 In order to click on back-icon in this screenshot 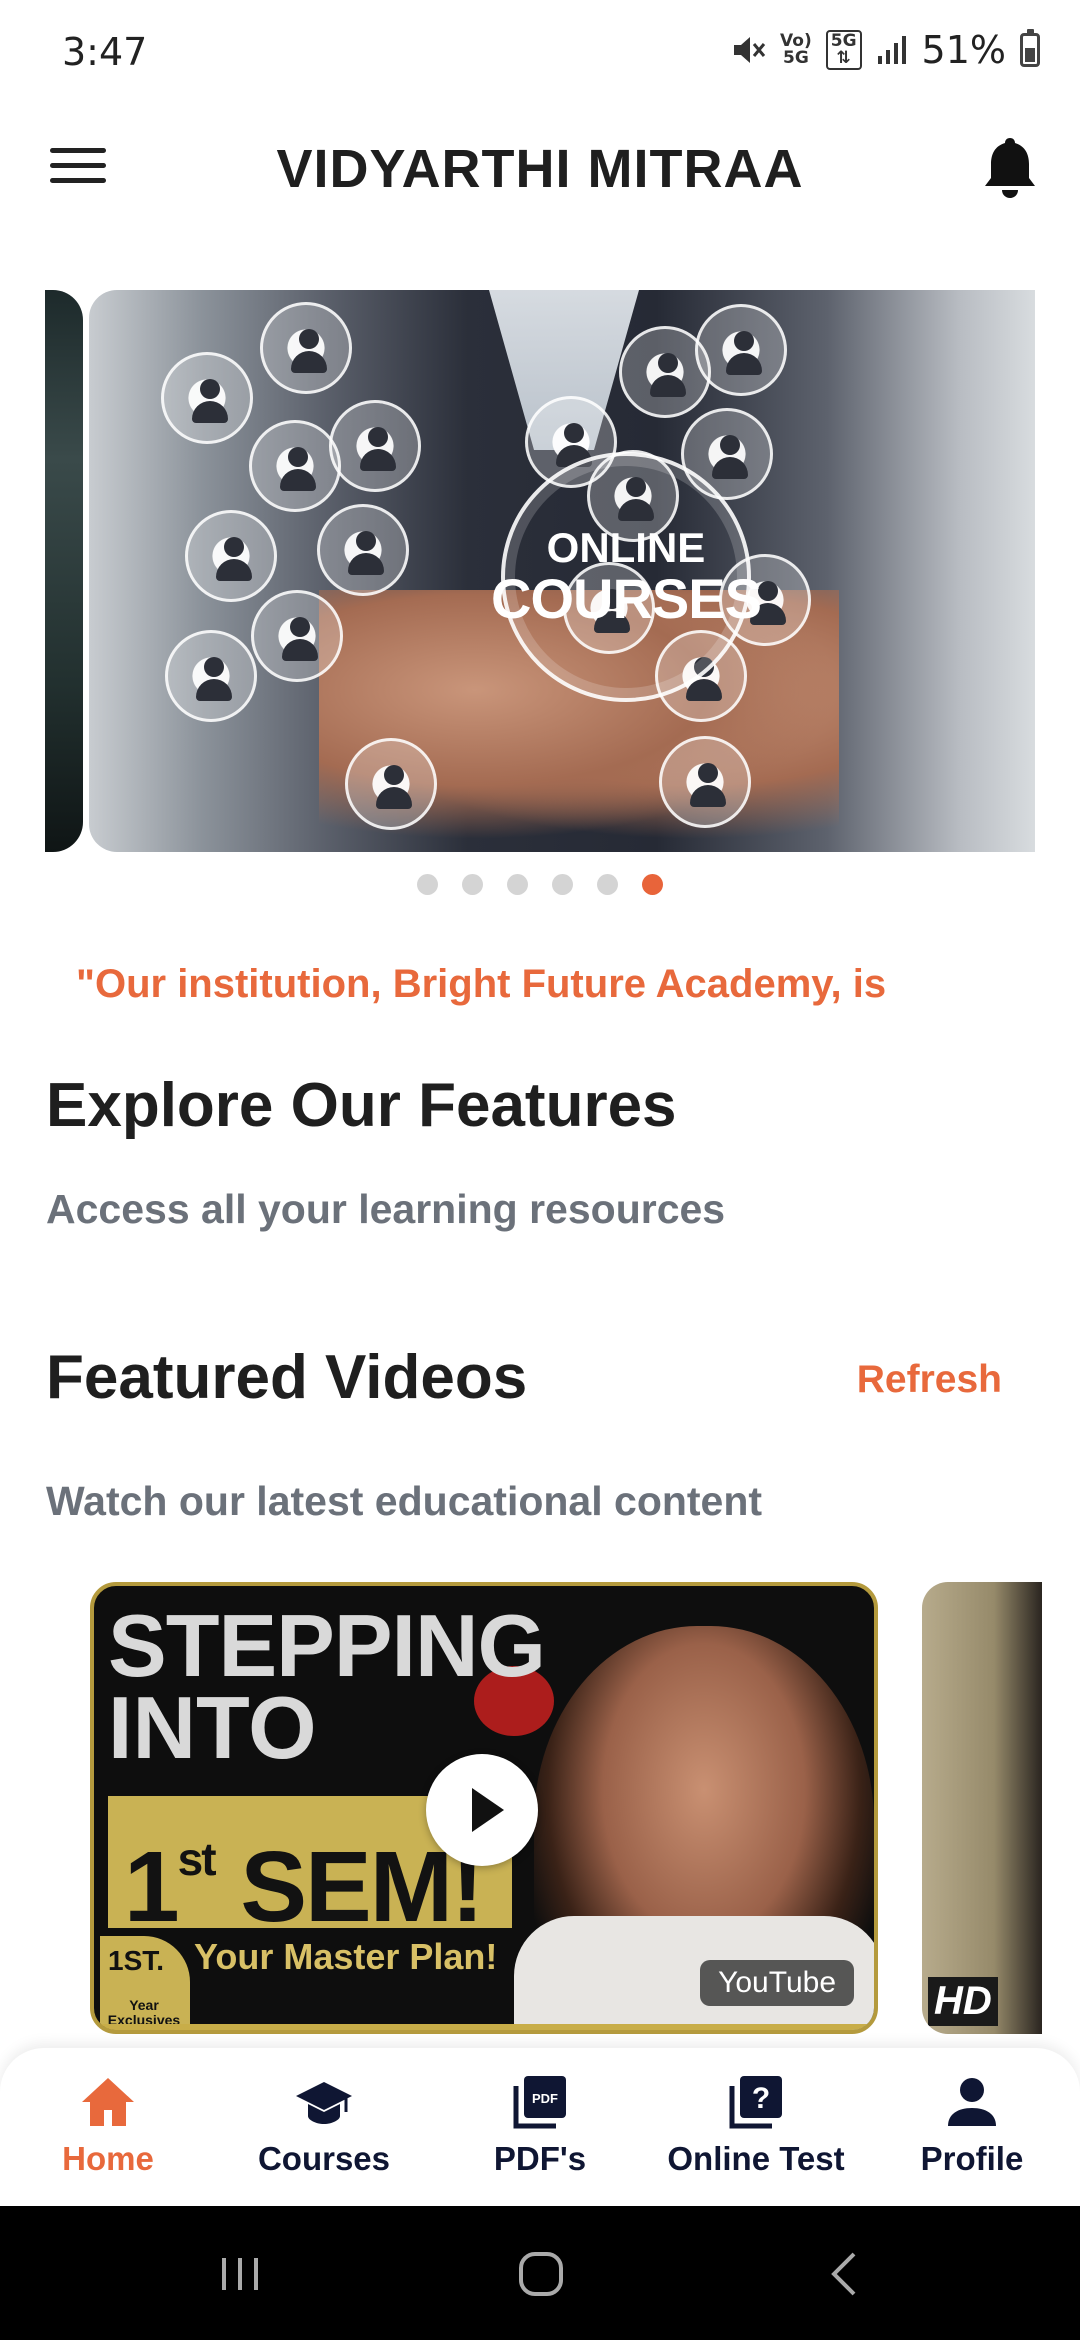, I will do `click(846, 2274)`.